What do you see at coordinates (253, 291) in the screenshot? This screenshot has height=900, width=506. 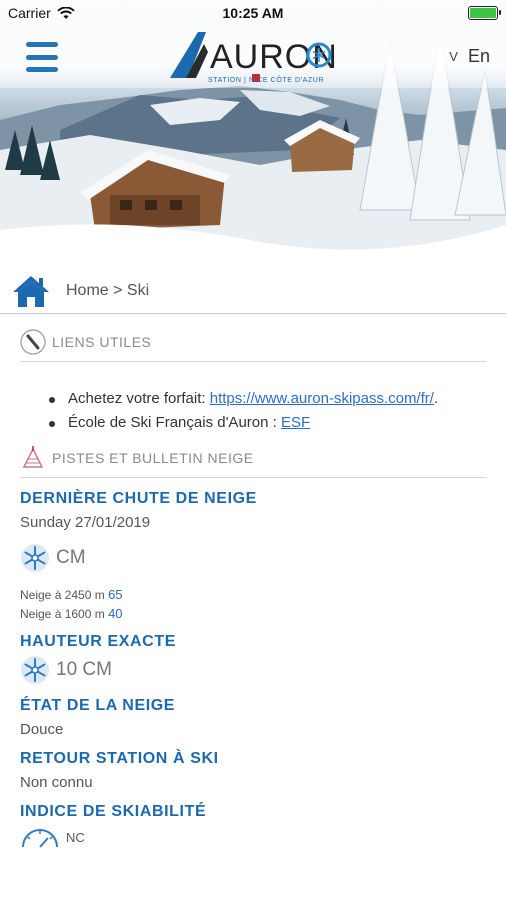 I see `breadcrumb: Home > Ski` at bounding box center [253, 291].